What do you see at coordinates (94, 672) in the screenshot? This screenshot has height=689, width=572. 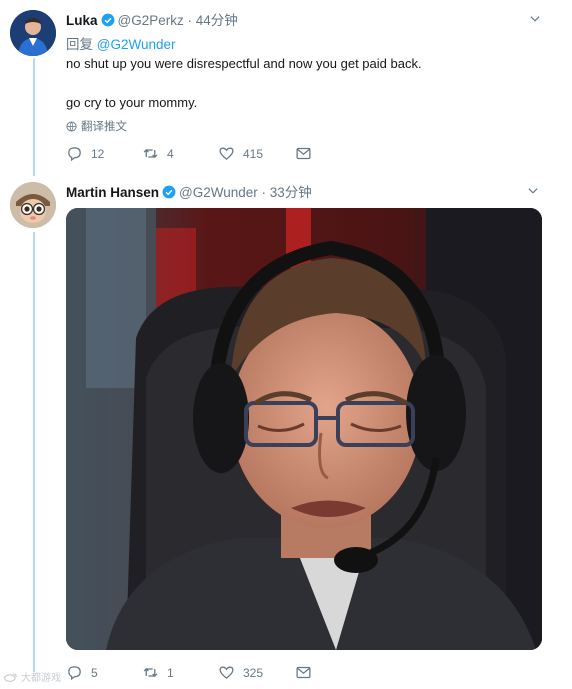 I see `reply-count: 5` at bounding box center [94, 672].